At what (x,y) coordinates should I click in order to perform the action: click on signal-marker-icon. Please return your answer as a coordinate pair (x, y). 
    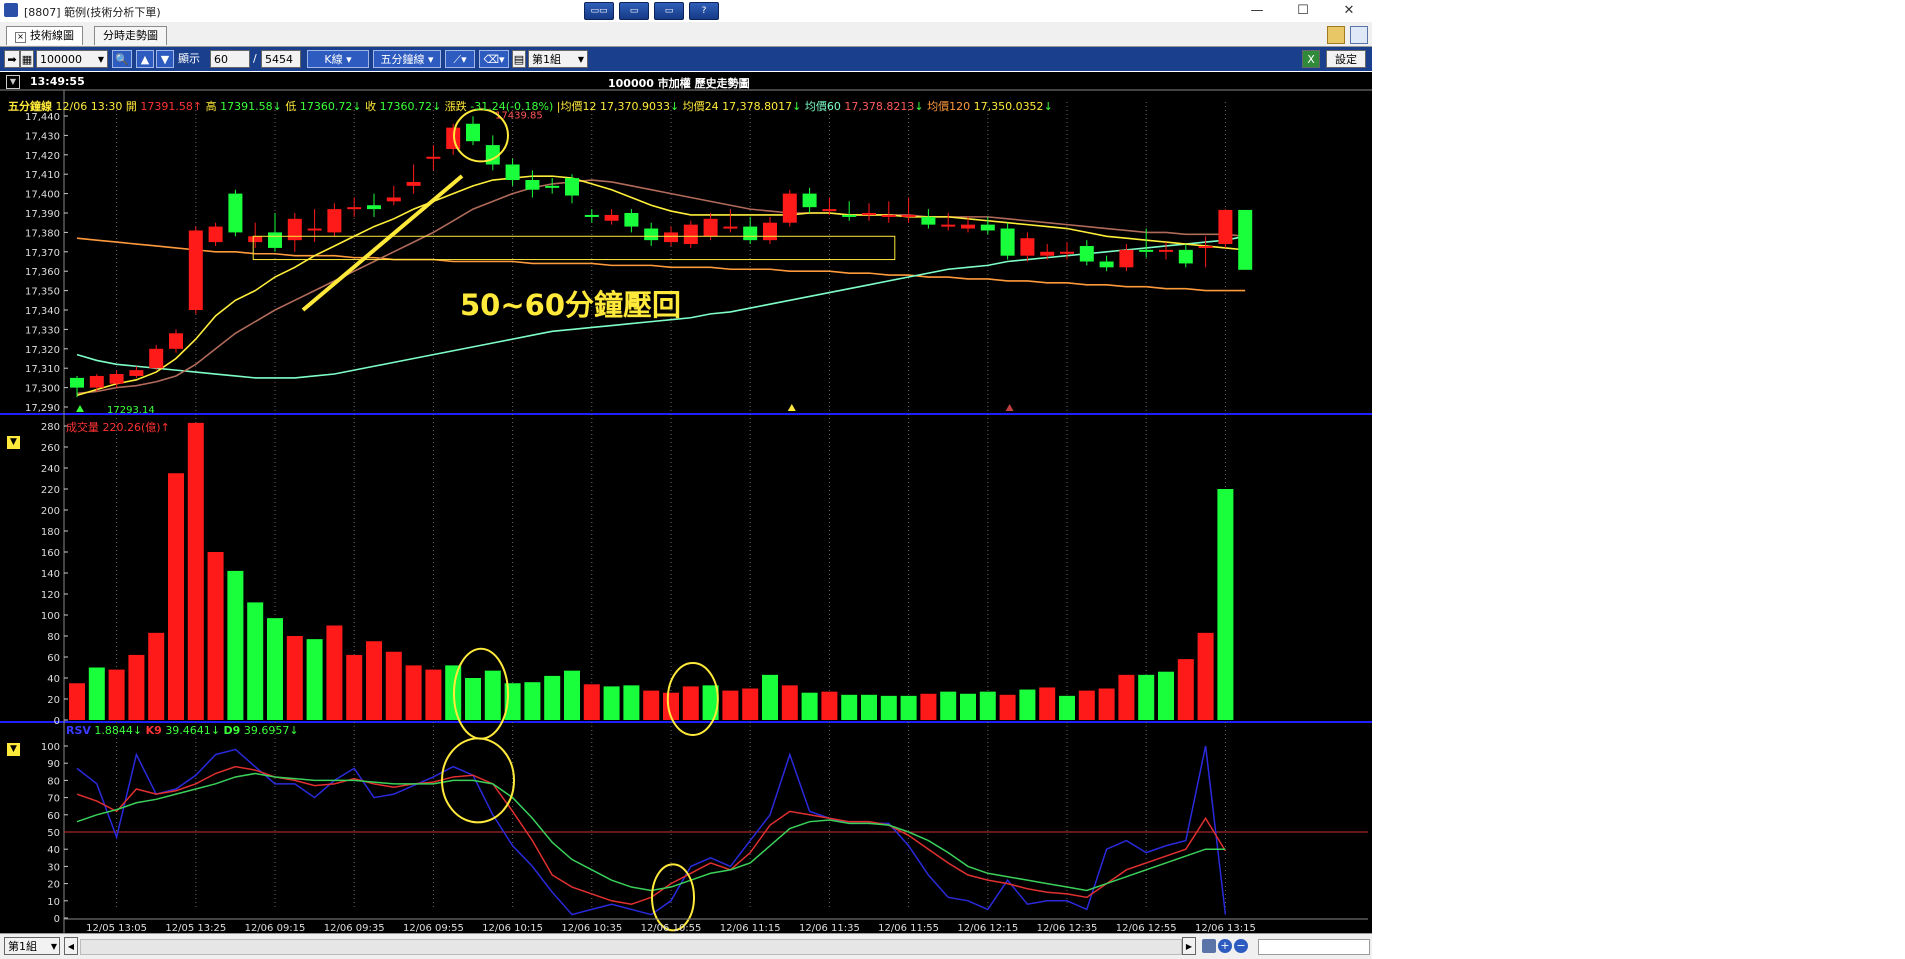
    Looking at the image, I should click on (791, 407).